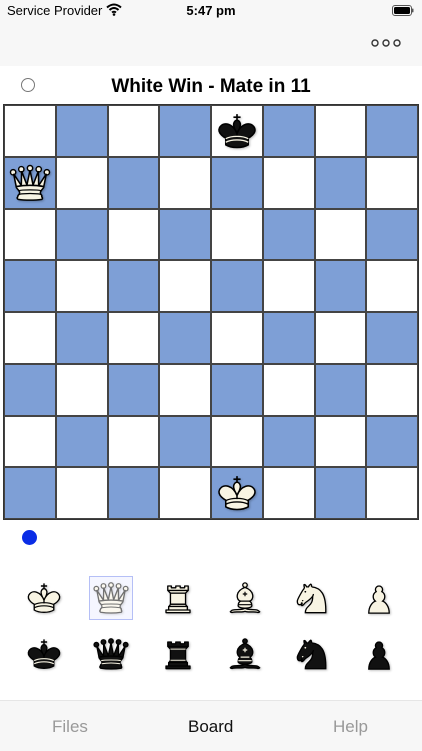 This screenshot has width=422, height=751. Describe the element at coordinates (81, 182) in the screenshot. I see `square-b7` at that location.